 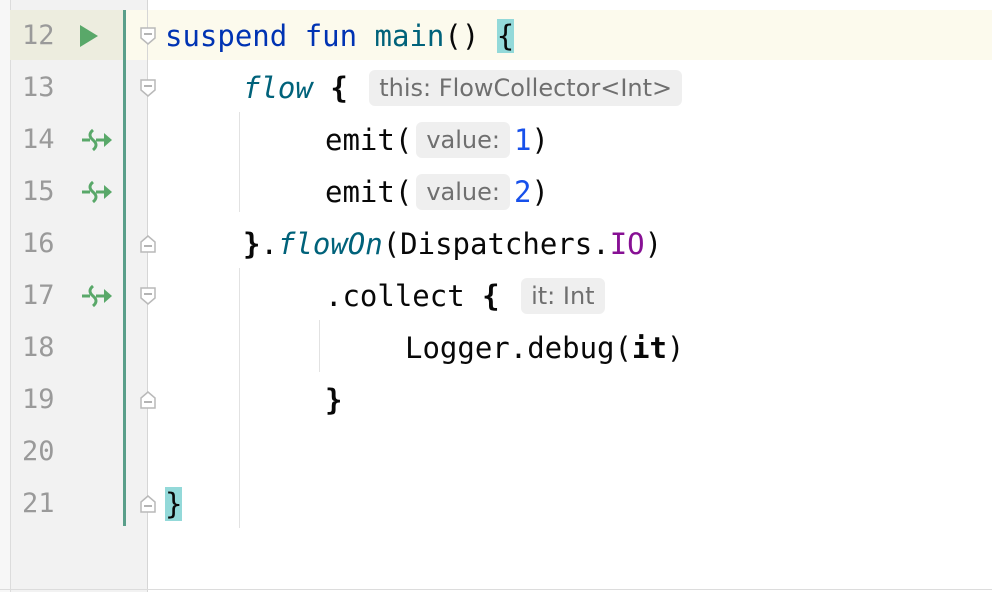 I want to click on code-text: emit(value: 2), so click(x=437, y=192).